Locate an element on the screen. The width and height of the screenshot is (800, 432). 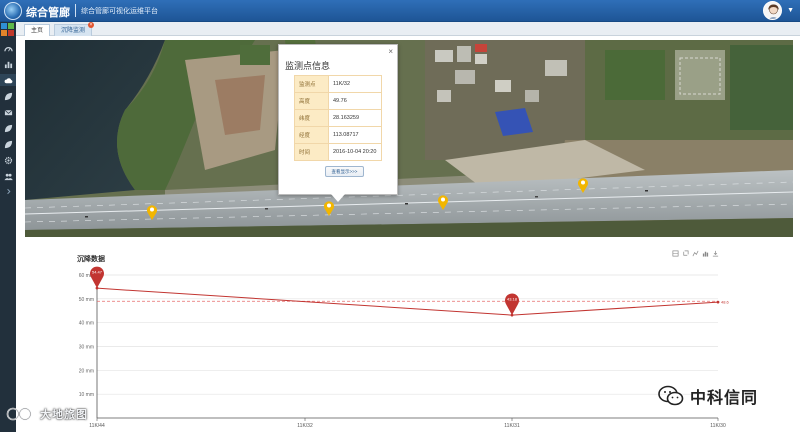
watermark-left: 大地旅图 is located at coordinates (47, 414).